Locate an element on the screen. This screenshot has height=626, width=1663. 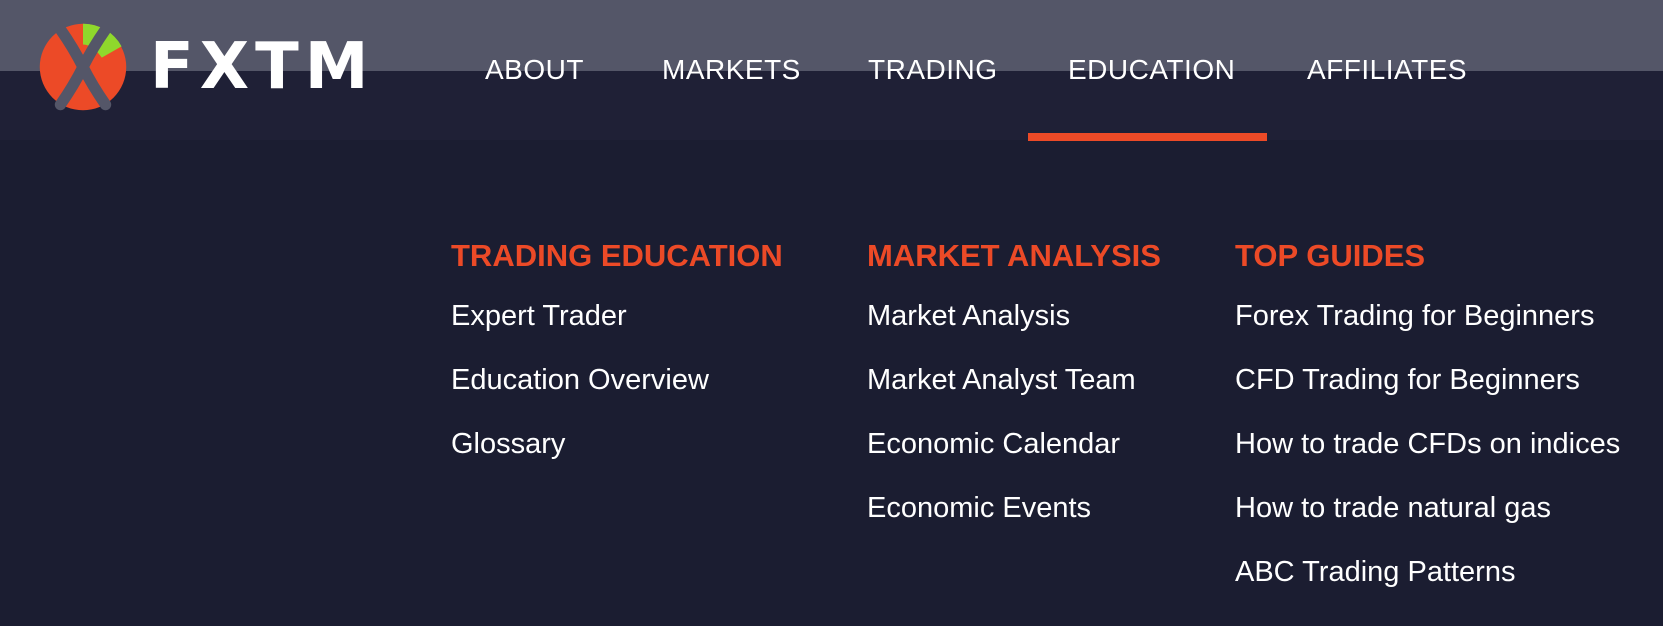
menu-link-economic-events: Economic Events is located at coordinates (1014, 508).